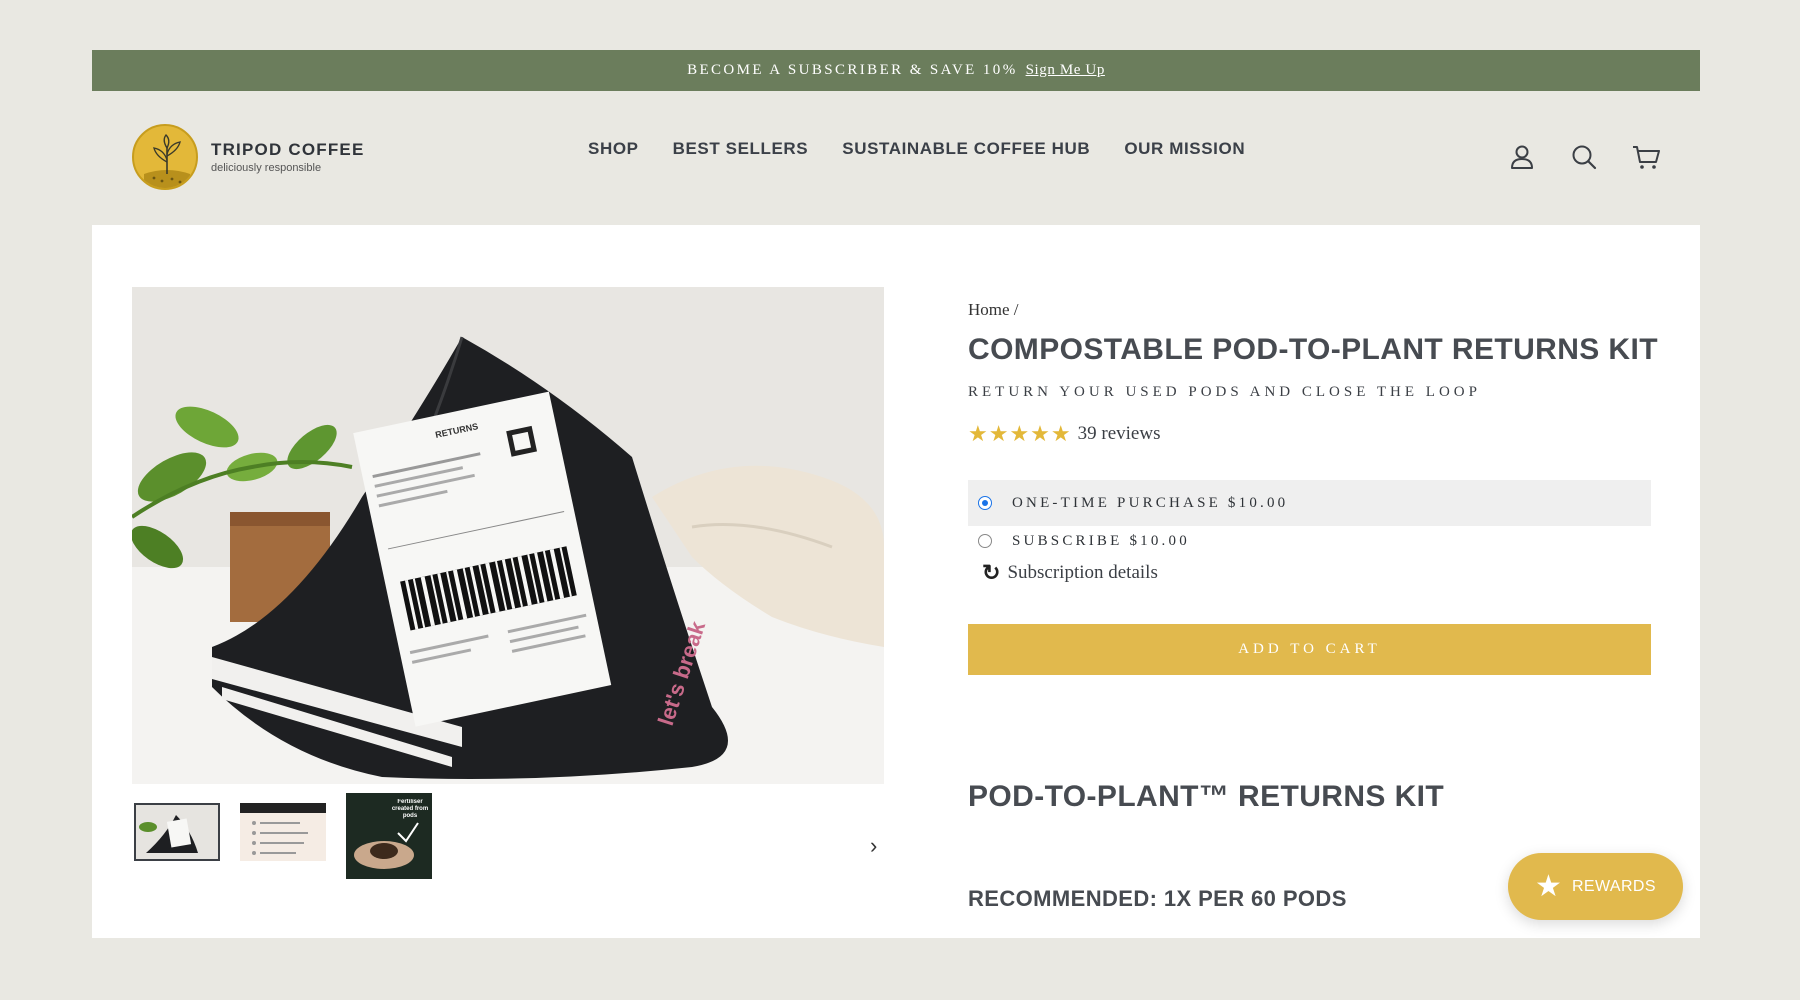 This screenshot has height=1000, width=1800. What do you see at coordinates (1065, 70) in the screenshot?
I see `sign-up-link: Sign Me Up` at bounding box center [1065, 70].